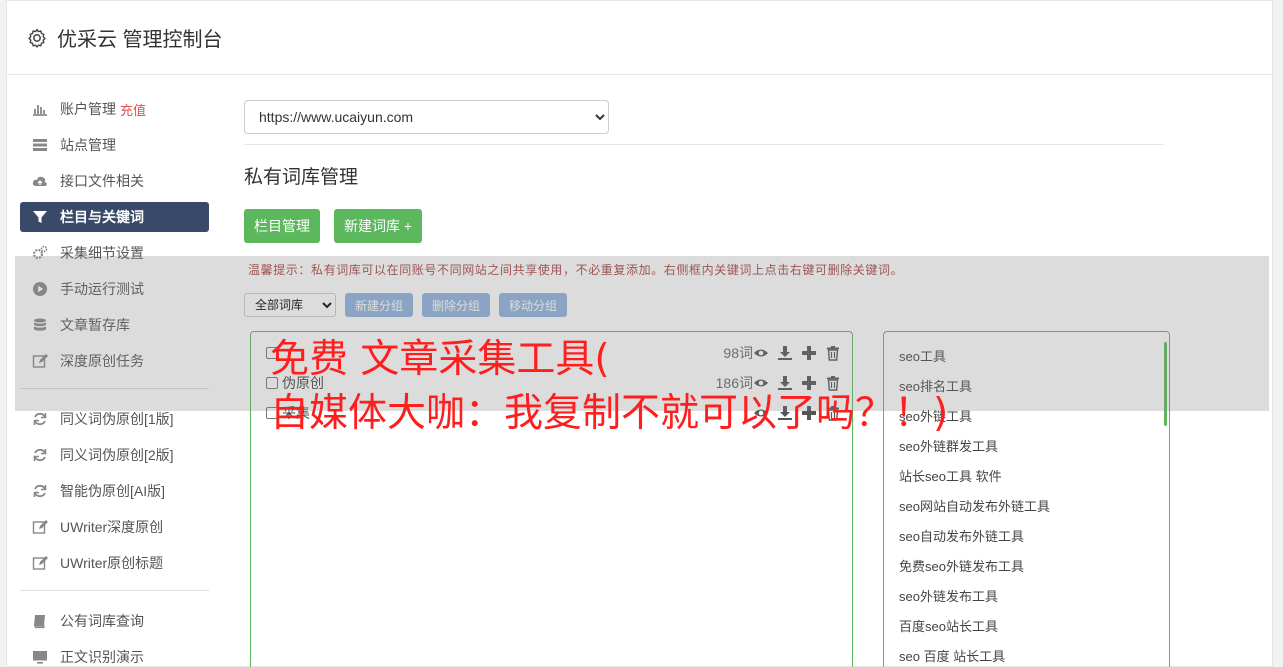 The height and width of the screenshot is (667, 1283). I want to click on sidebar-divider, so click(114, 590).